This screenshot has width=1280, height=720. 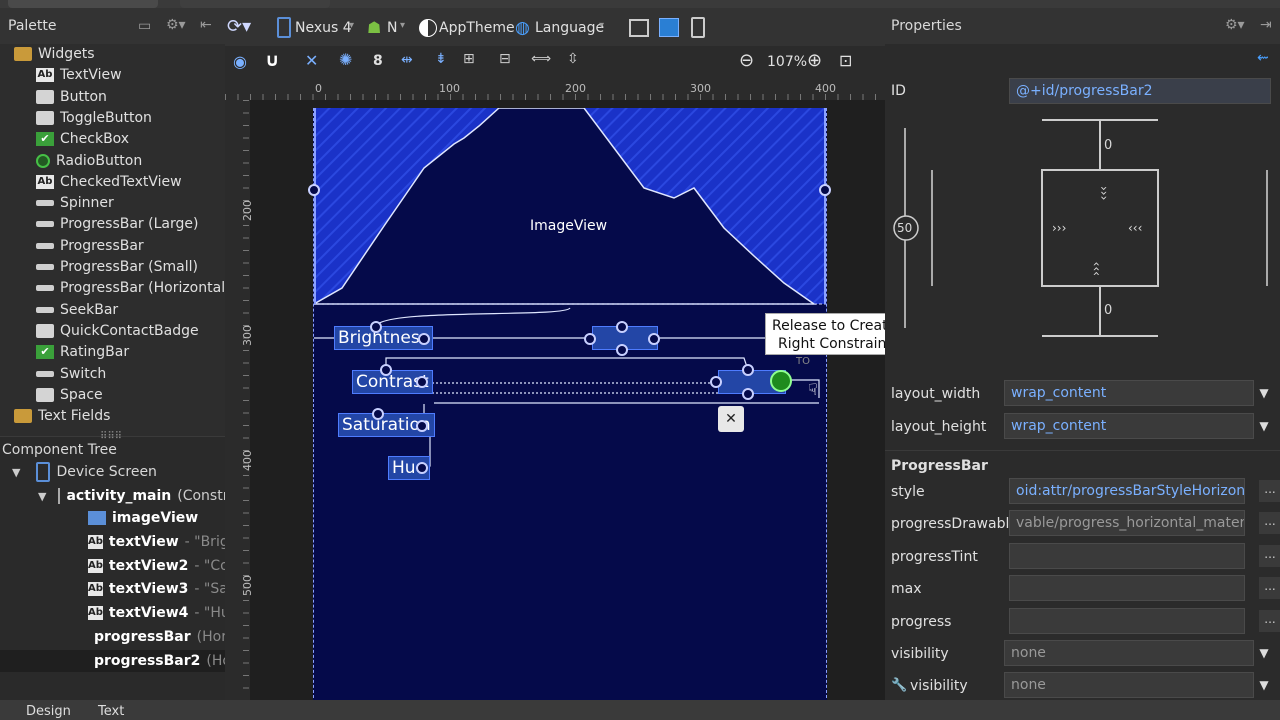 What do you see at coordinates (639, 28) in the screenshot?
I see `design-view-icon` at bounding box center [639, 28].